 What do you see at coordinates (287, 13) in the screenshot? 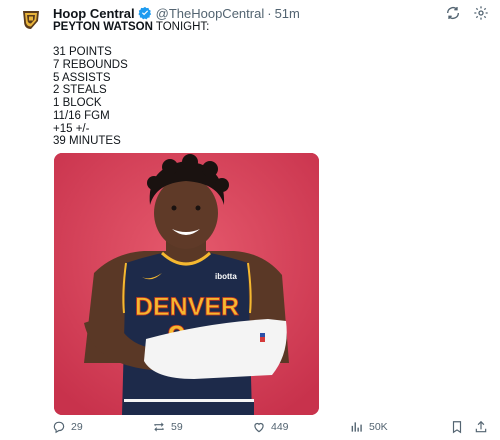
I see `timestamp: 51m` at bounding box center [287, 13].